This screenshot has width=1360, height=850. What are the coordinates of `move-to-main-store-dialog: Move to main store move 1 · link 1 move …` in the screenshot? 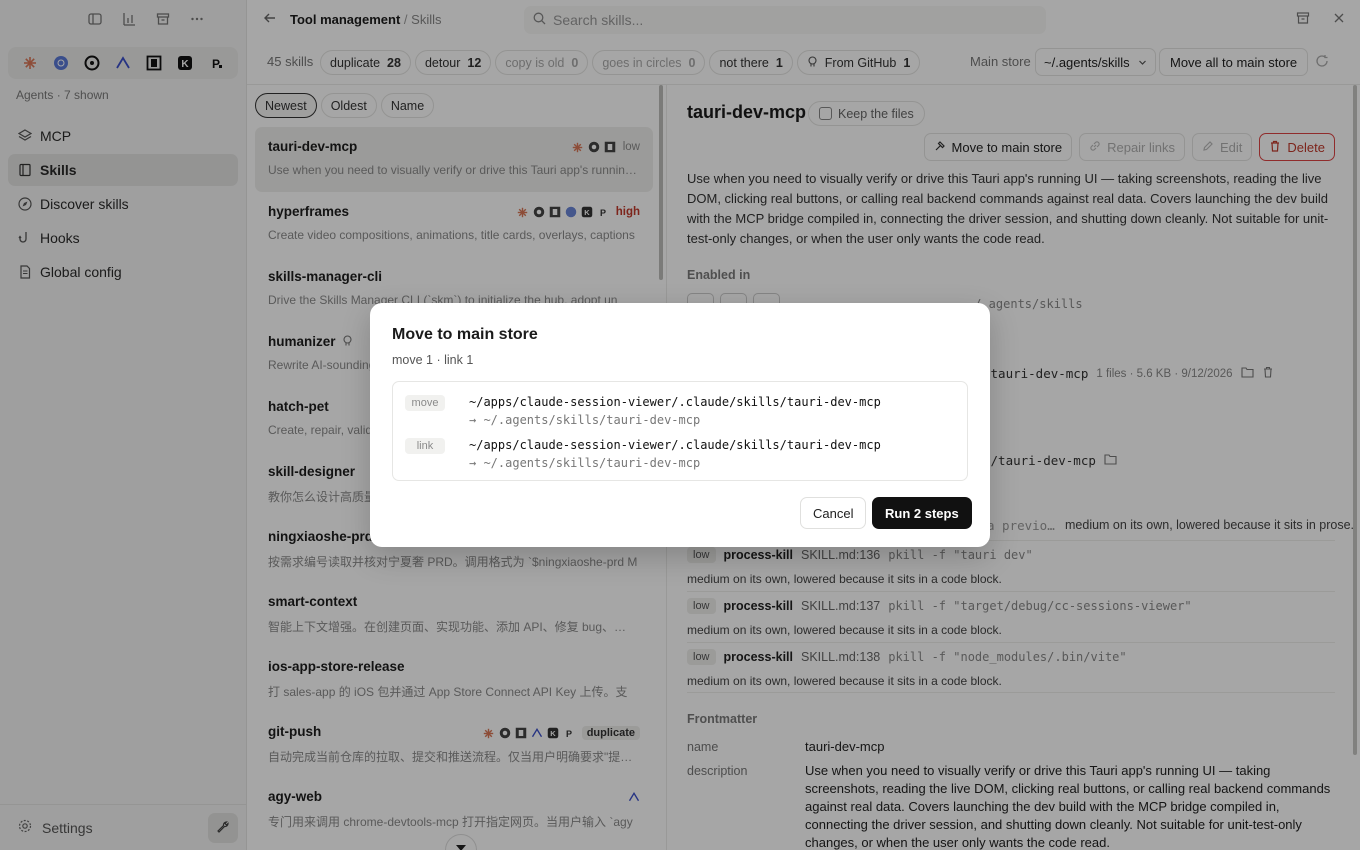 It's located at (680, 425).